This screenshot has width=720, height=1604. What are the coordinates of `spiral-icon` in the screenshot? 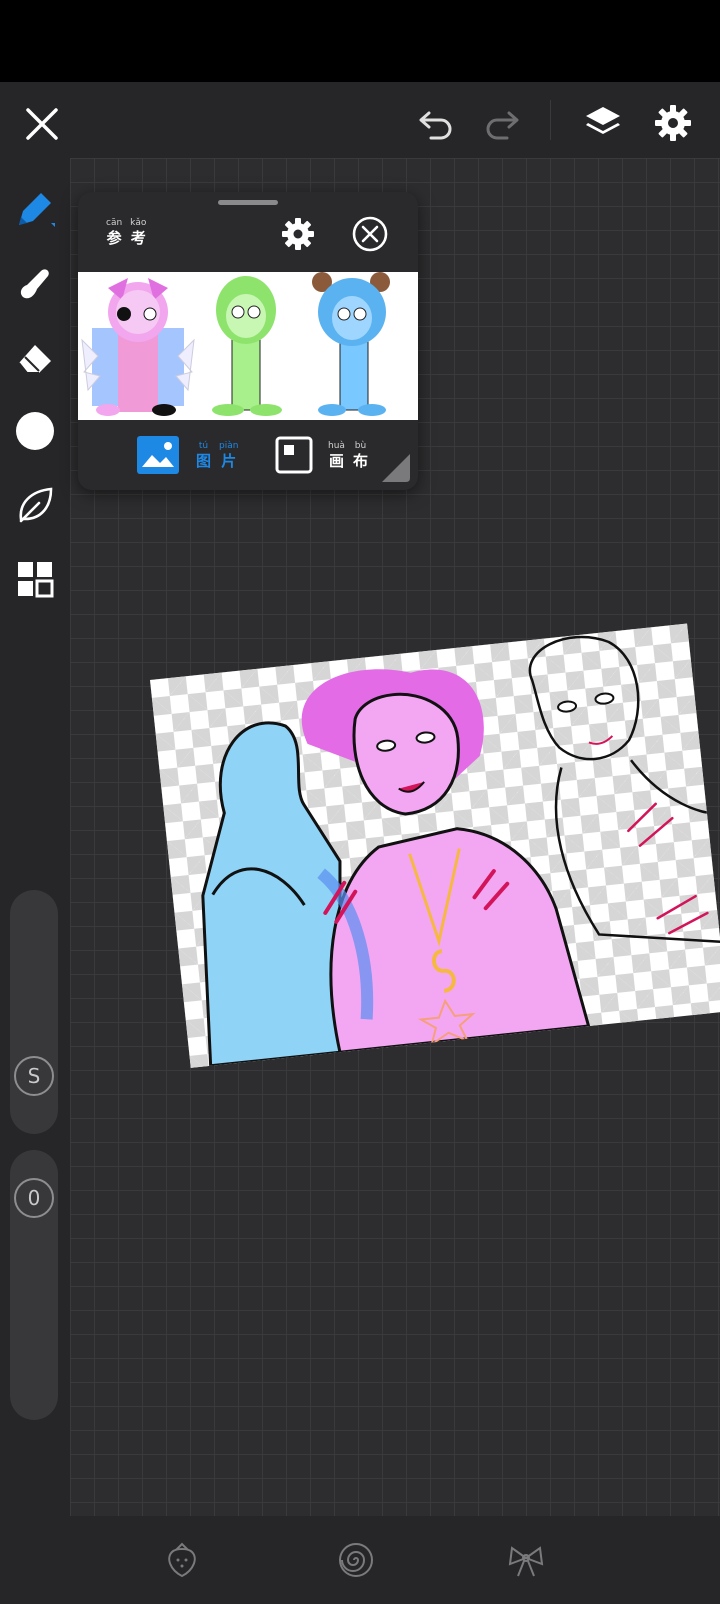 It's located at (356, 1560).